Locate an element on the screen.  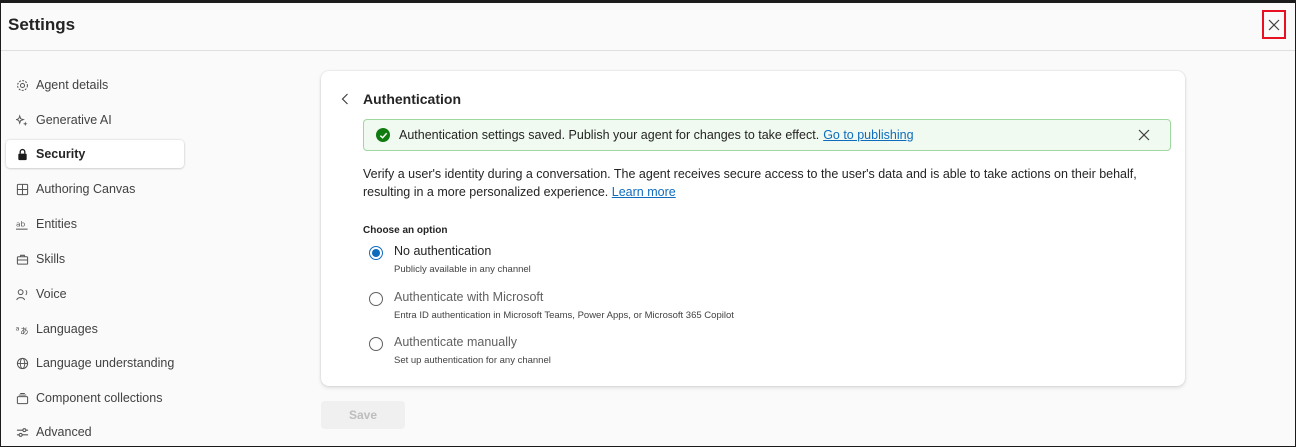
sparkle-icon is located at coordinates (22, 120).